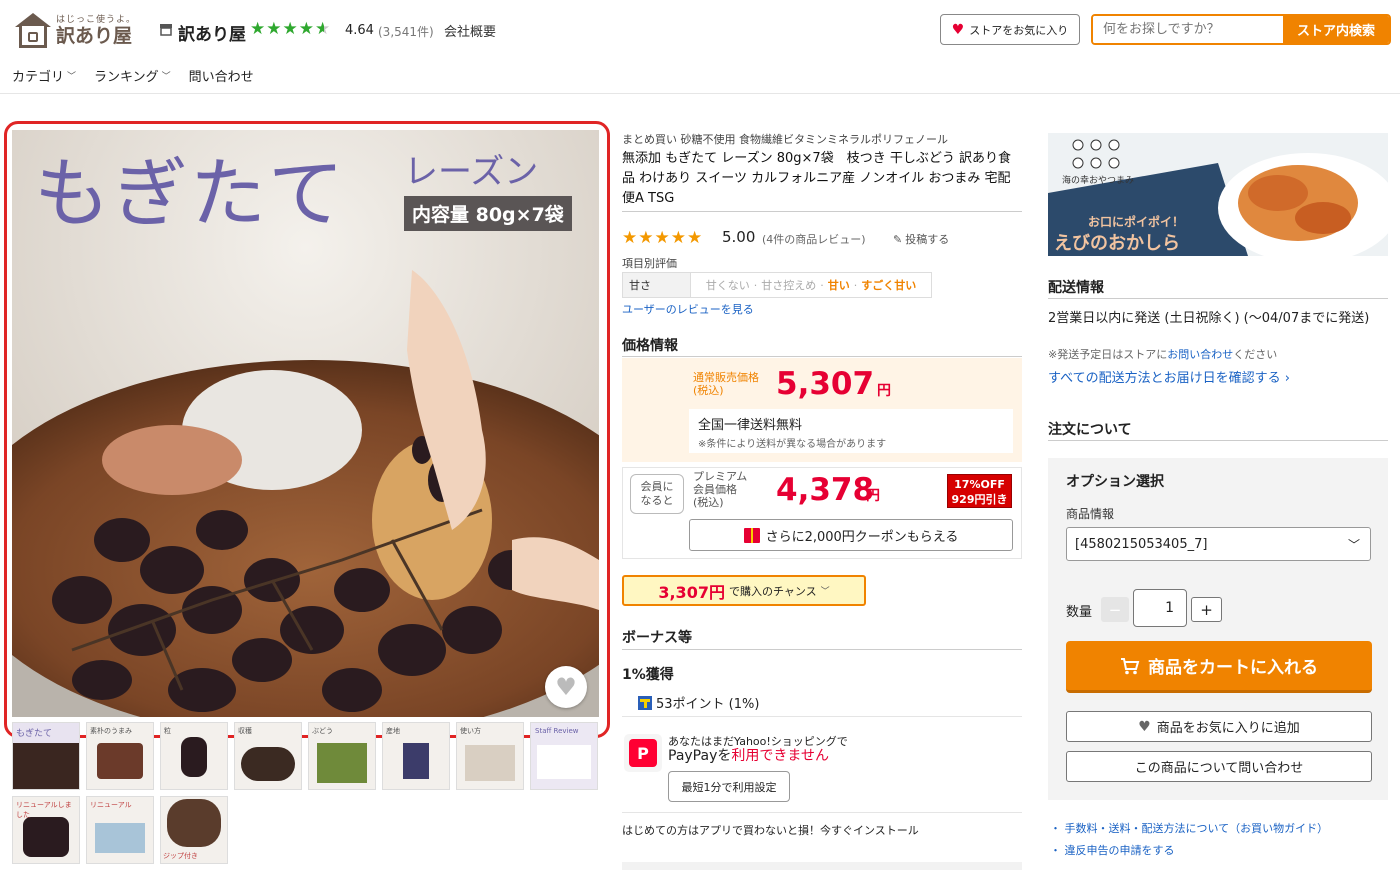 The width and height of the screenshot is (1400, 870). Describe the element at coordinates (566, 687) in the screenshot. I see `favorite-item-heart-button: ♥` at that location.